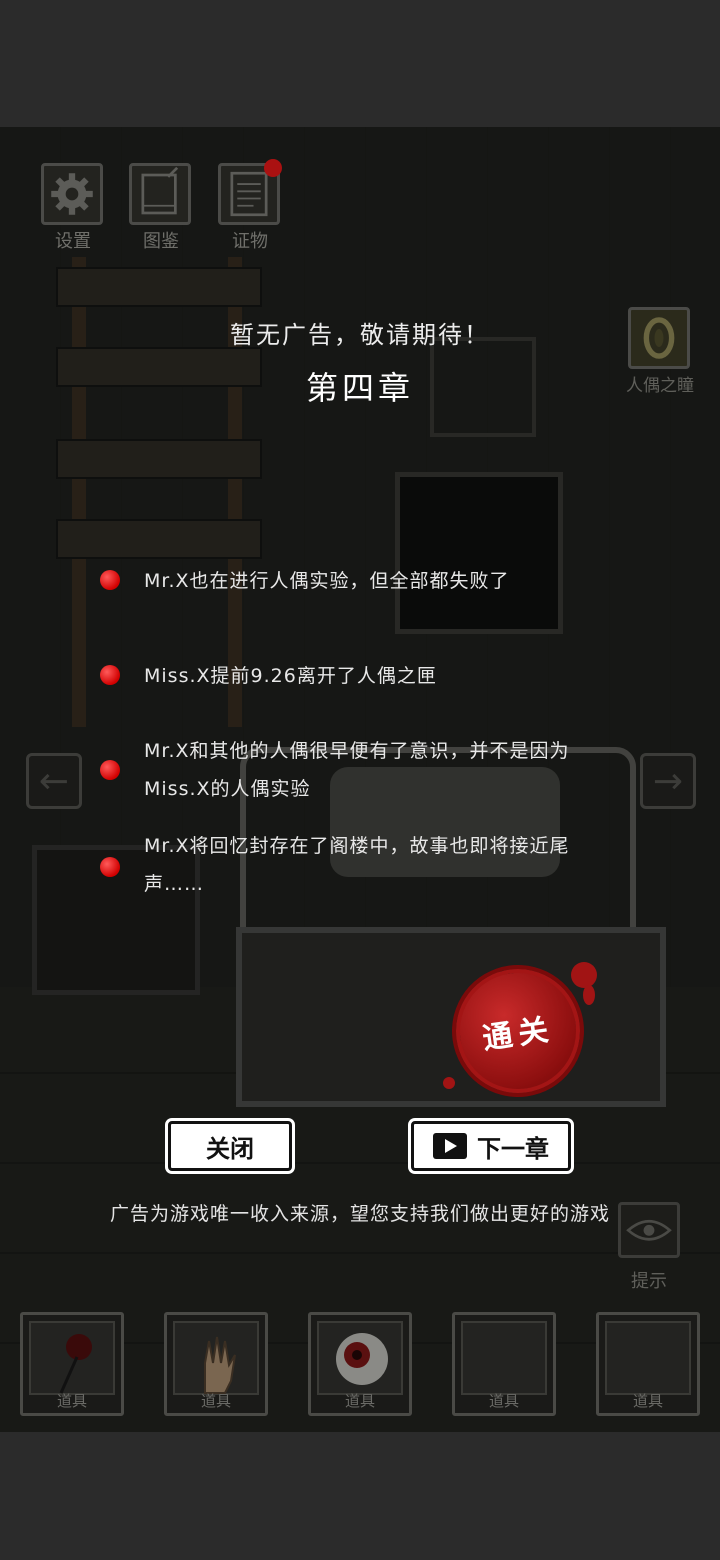 This screenshot has height=1560, width=720. I want to click on list-item-text: Mr.X和其他的人偶很早便有了意识，并不是因为Miss.X的人偶实验, so click(357, 770).